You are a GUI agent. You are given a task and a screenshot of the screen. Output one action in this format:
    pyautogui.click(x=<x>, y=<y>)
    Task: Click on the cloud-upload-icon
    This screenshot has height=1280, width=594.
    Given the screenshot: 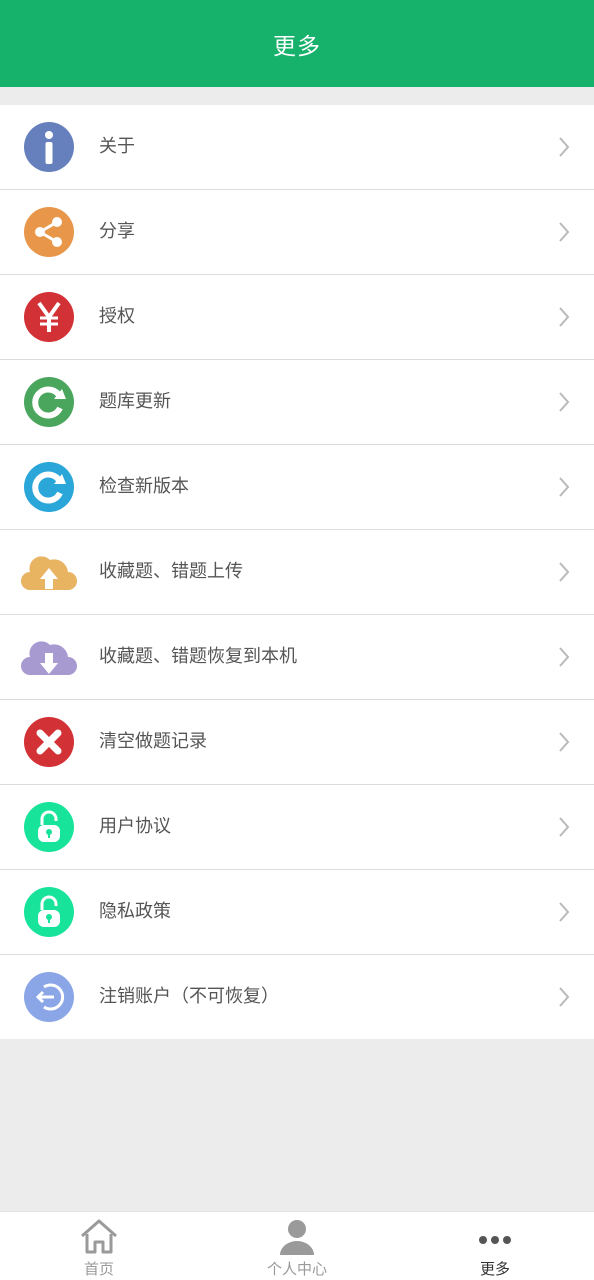 What is the action you would take?
    pyautogui.click(x=49, y=572)
    